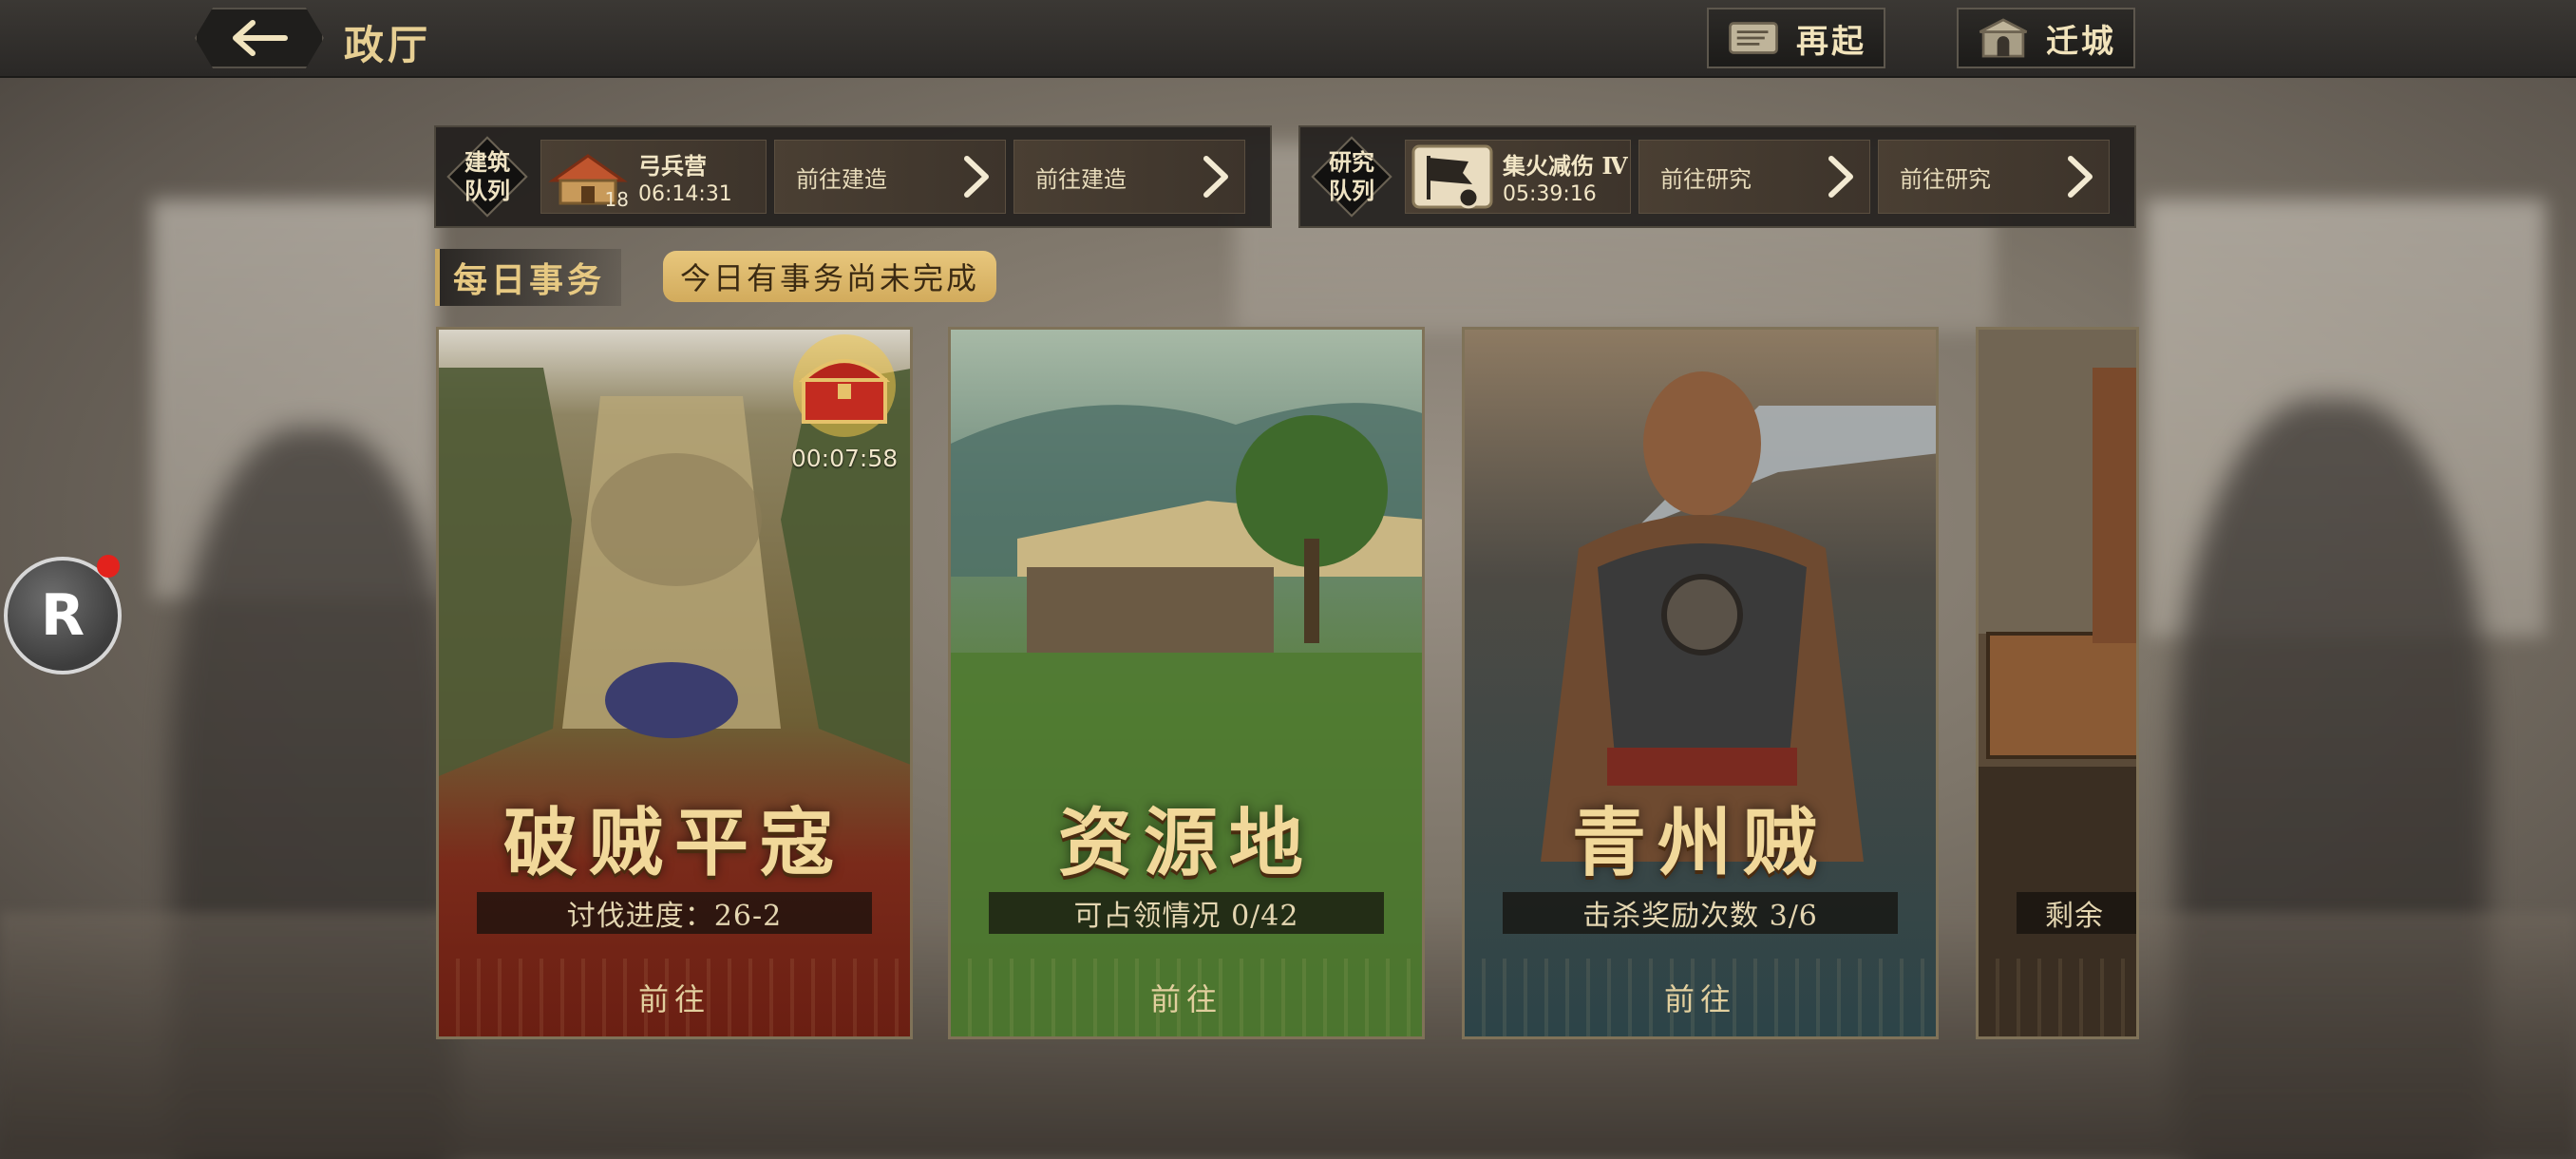 The image size is (2576, 1159). Describe the element at coordinates (1351, 162) in the screenshot. I see `research-queue-badge-line1: 研究` at that location.